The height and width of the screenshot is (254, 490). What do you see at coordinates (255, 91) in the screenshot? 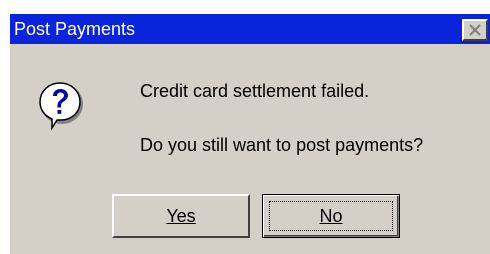
I see `message-line-1: Credit card settlement failed.` at bounding box center [255, 91].